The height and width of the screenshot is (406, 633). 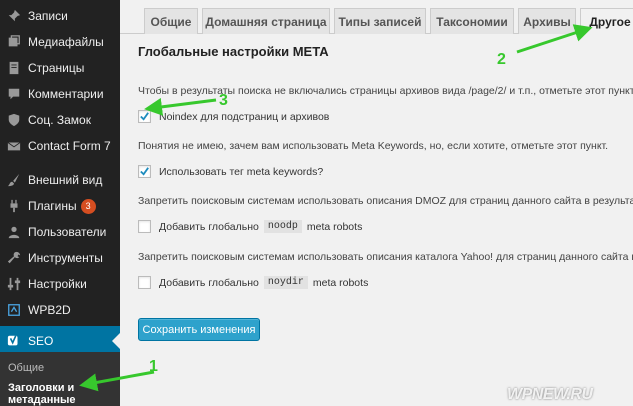 I want to click on noodp-label-prefix: Добавить глобально, so click(x=209, y=227).